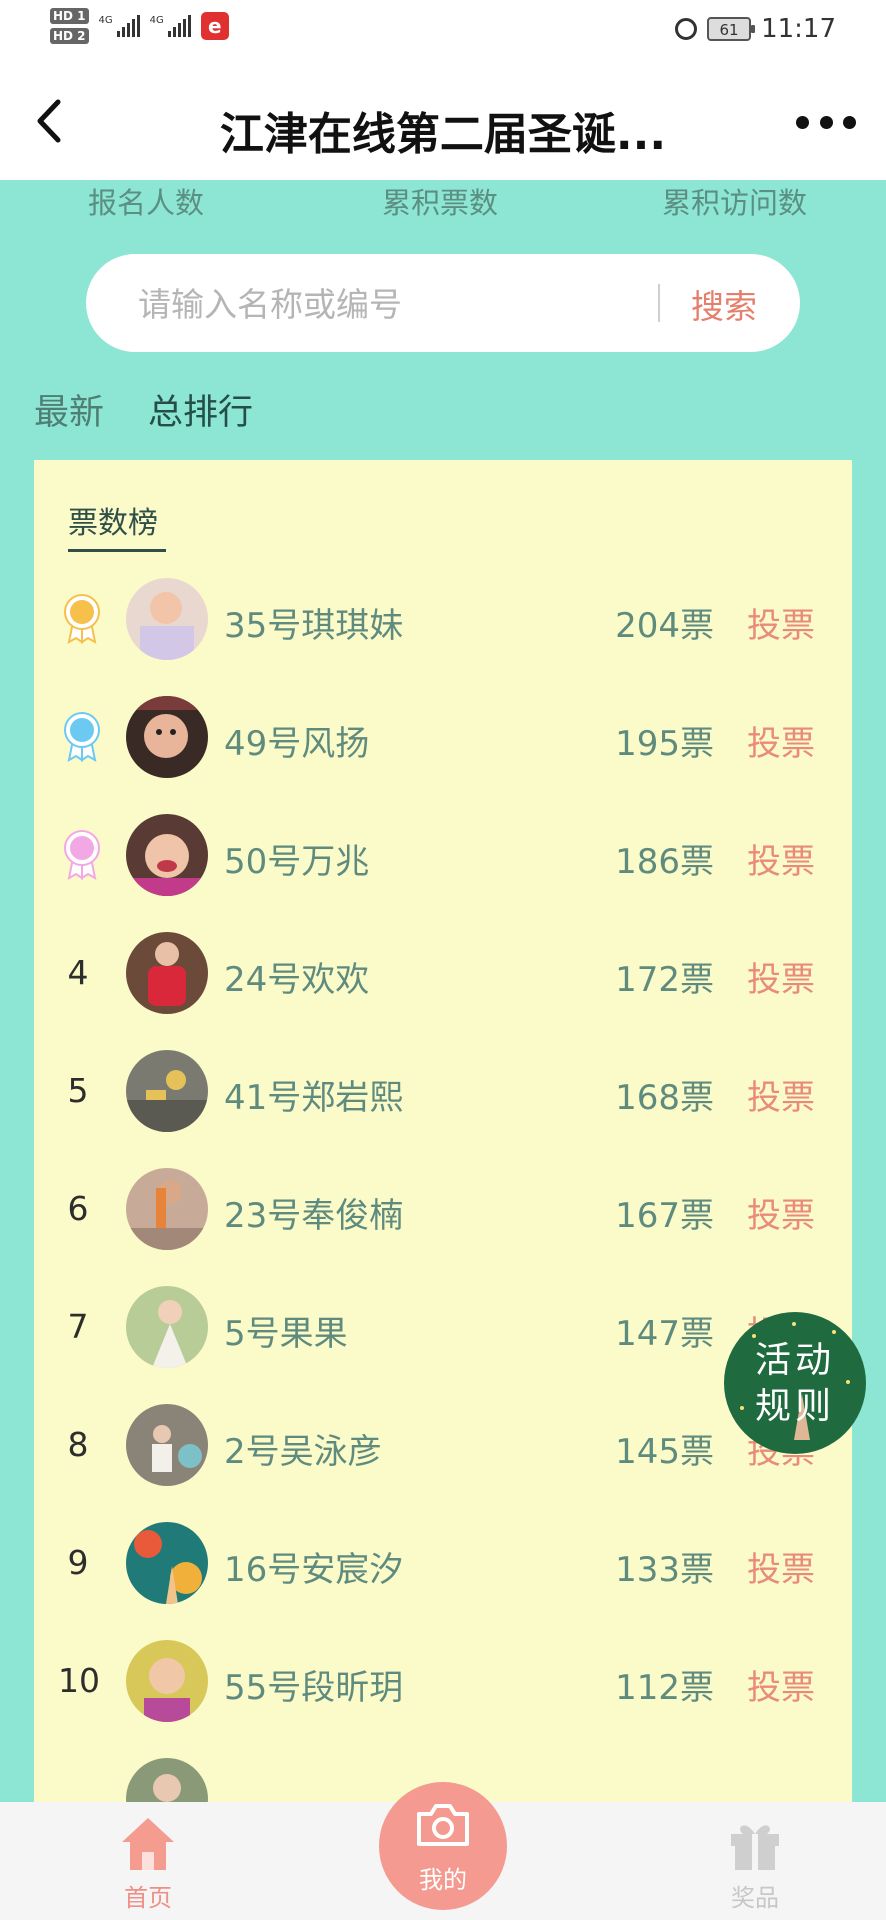 The image size is (886, 1920). What do you see at coordinates (82, 619) in the screenshot?
I see `gold-medal-icon` at bounding box center [82, 619].